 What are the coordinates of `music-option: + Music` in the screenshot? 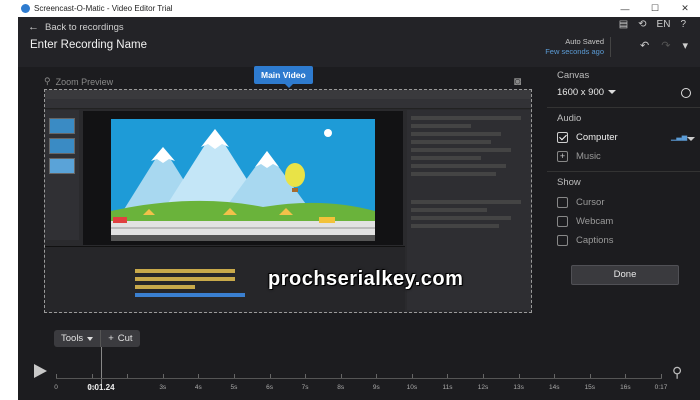 It's located at (579, 156).